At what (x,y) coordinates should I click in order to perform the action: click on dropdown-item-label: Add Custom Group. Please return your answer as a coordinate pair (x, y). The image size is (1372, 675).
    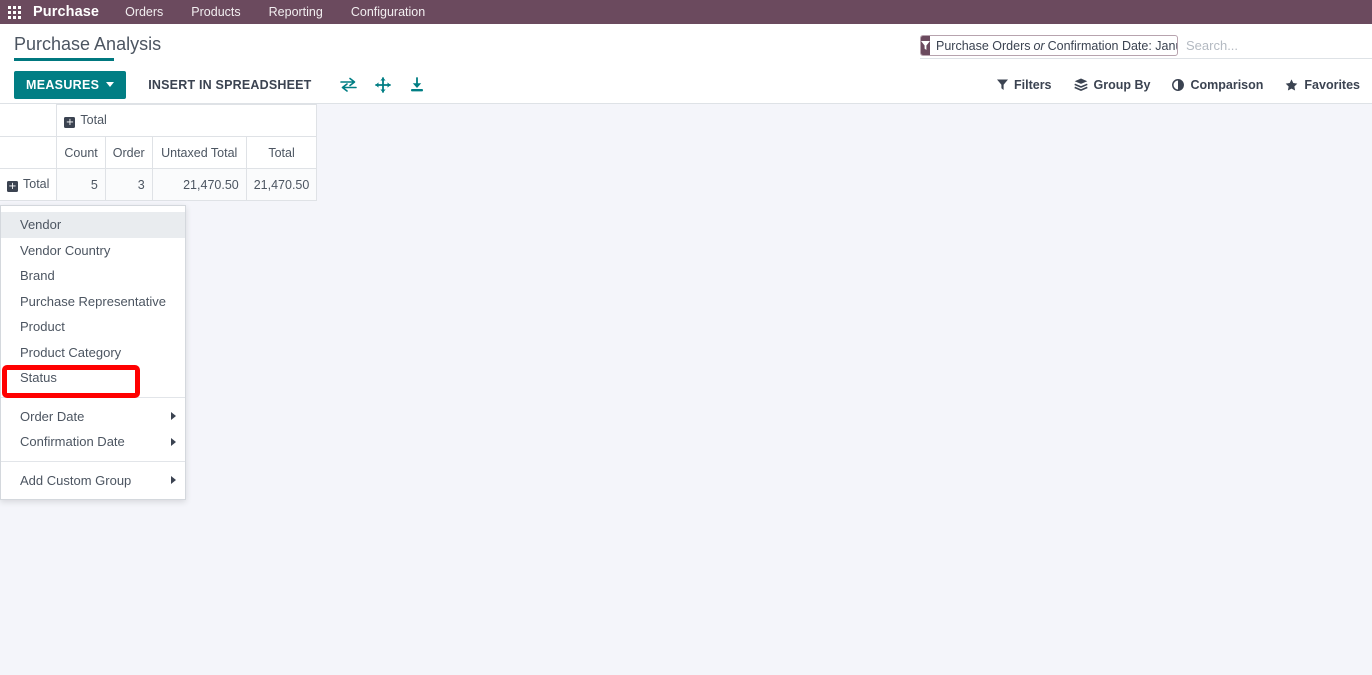
    Looking at the image, I should click on (76, 480).